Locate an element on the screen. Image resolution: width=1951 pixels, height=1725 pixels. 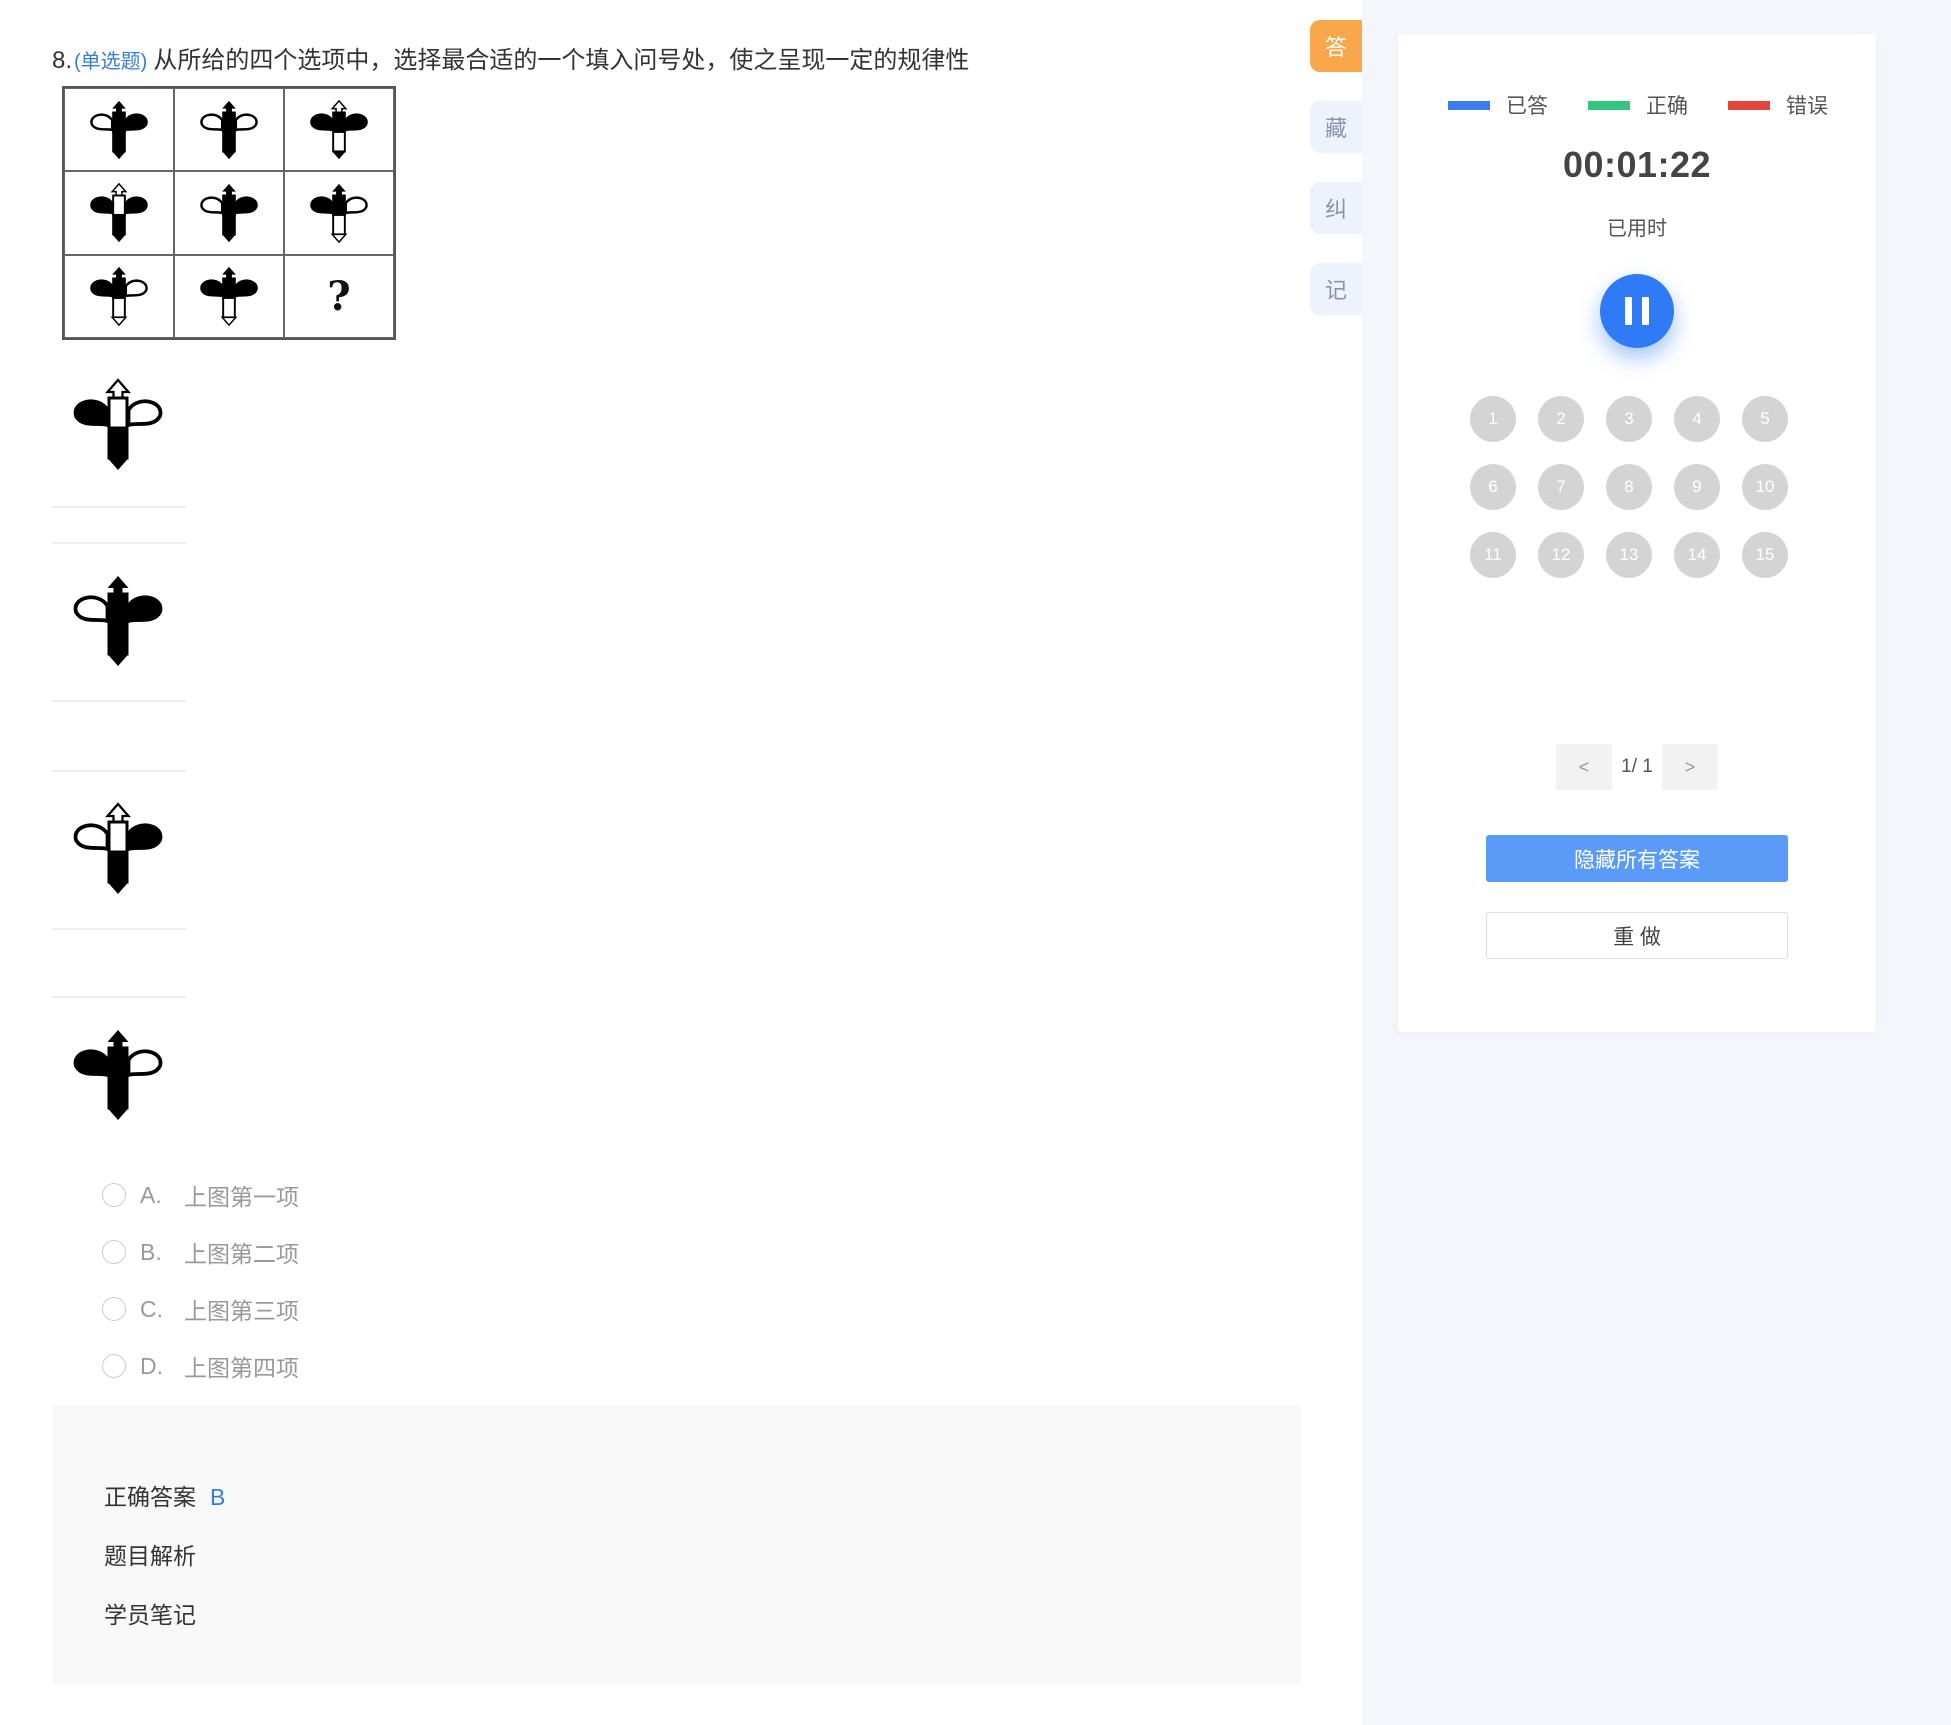
question-number-button: 2 is located at coordinates (1561, 419).